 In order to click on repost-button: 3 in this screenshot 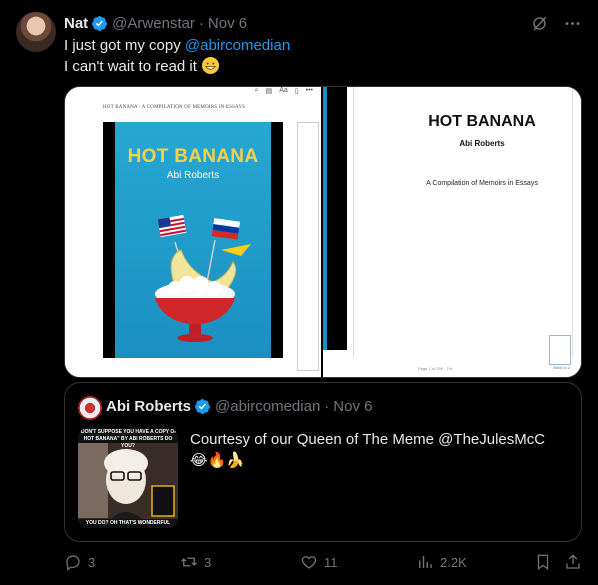, I will do `click(195, 562)`.